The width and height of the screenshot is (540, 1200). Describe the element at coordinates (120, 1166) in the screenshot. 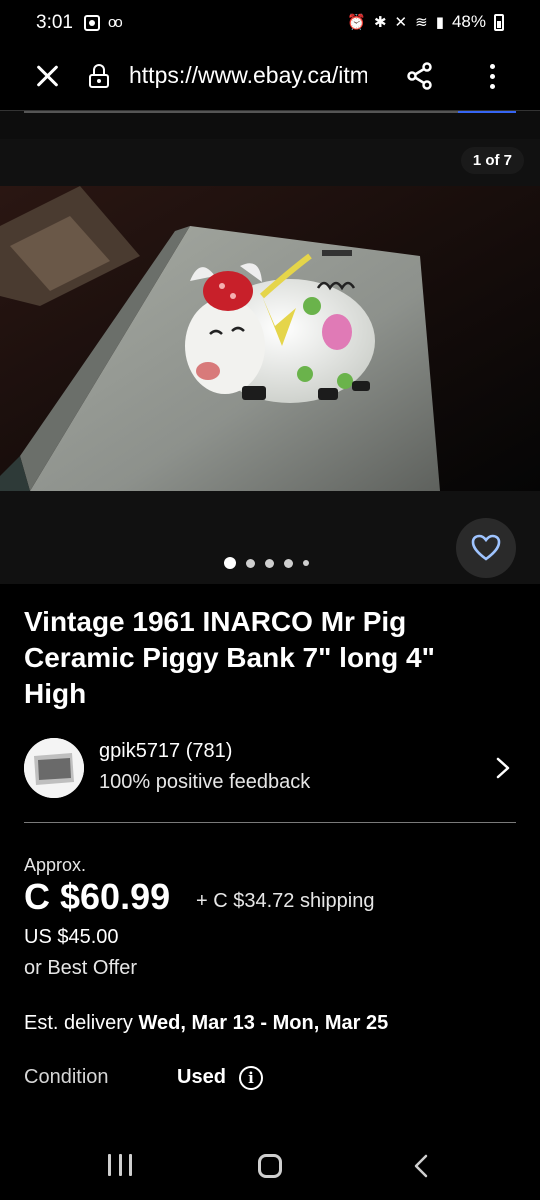

I see `recent-apps-icon` at that location.